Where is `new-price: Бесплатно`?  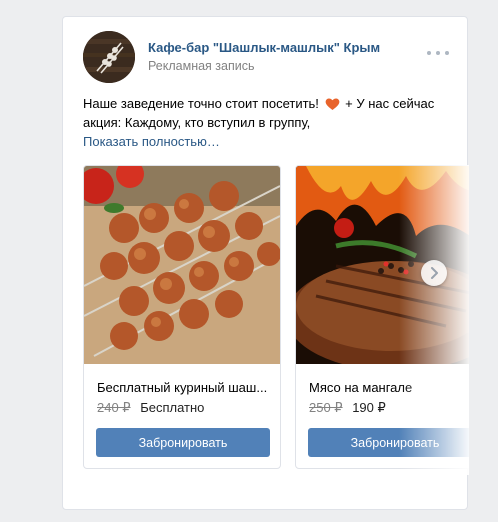 new-price: Бесплатно is located at coordinates (172, 407).